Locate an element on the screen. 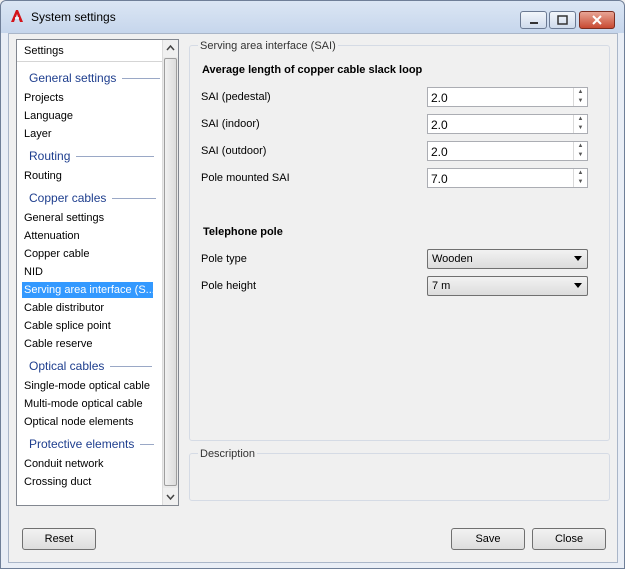  pole-mounted-sai-input: 7.0 ▲ ▼ is located at coordinates (507, 178).